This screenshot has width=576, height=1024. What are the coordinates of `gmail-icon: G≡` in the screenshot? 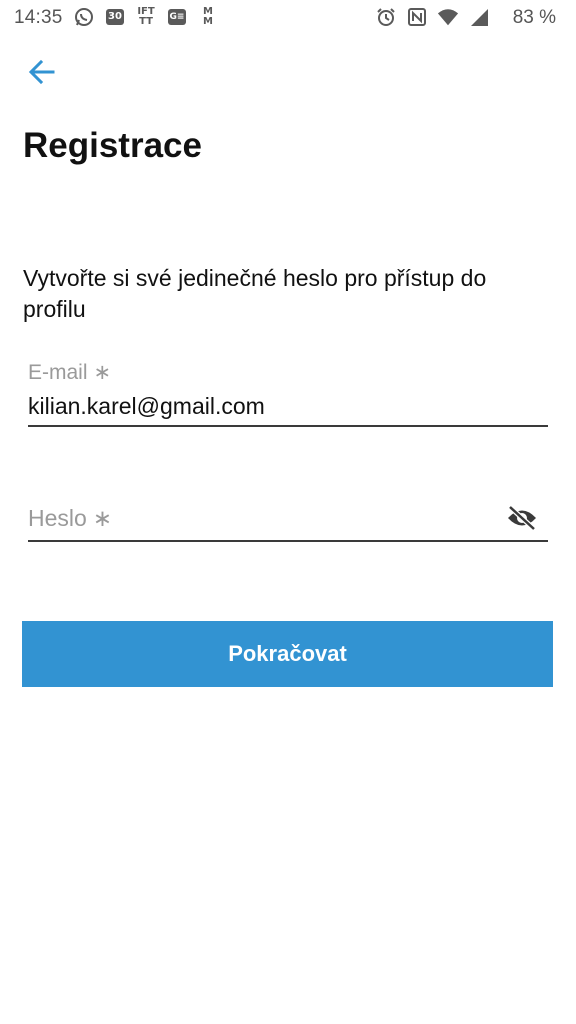 It's located at (177, 17).